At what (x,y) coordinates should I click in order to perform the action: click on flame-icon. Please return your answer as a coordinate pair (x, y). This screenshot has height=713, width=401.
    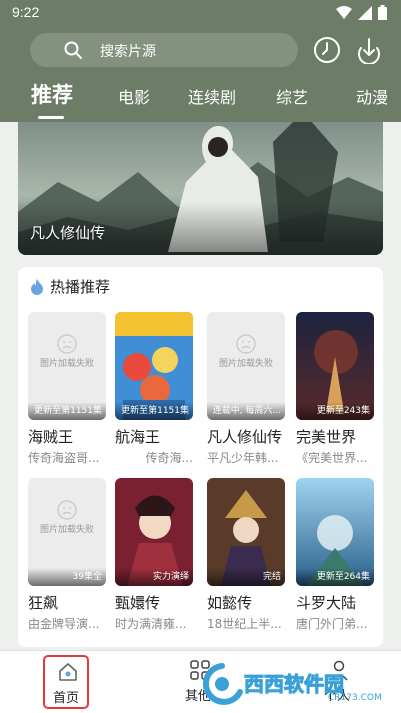
    Looking at the image, I should click on (37, 286).